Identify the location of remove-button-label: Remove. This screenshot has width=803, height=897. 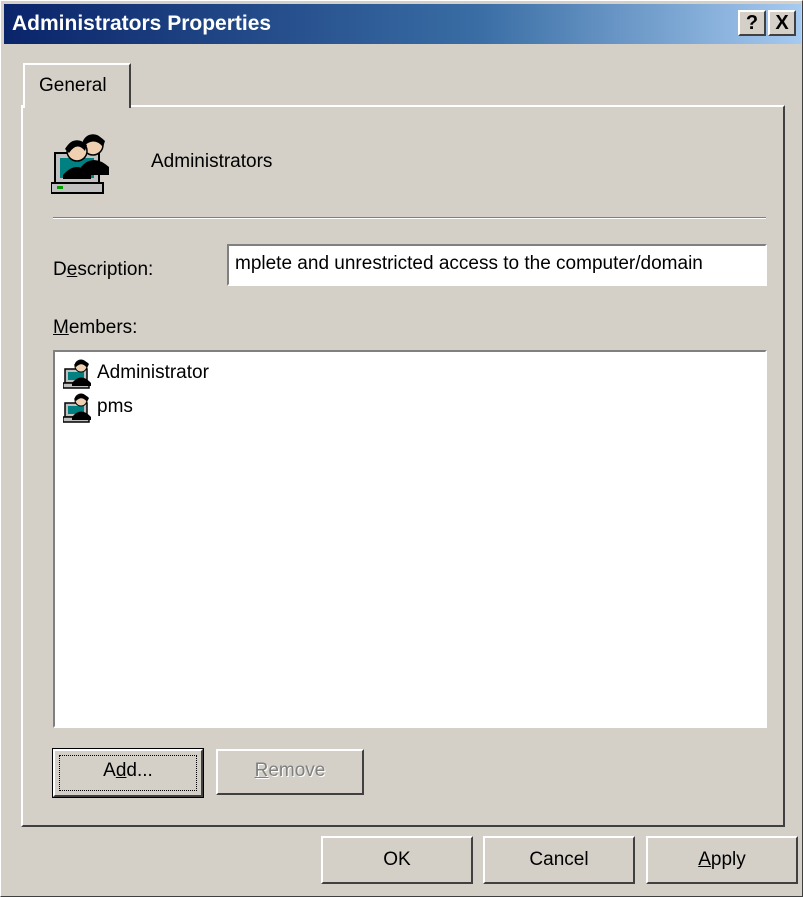
(290, 770).